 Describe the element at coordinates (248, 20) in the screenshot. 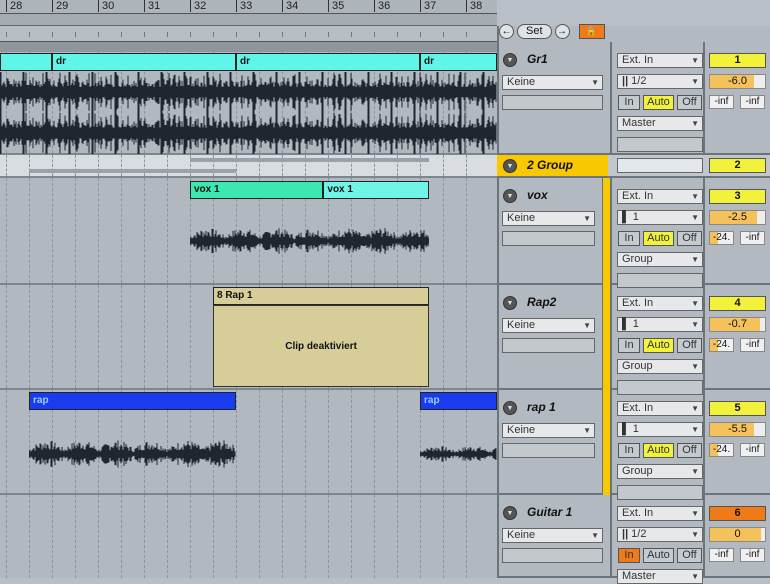

I see `loop-bar` at that location.